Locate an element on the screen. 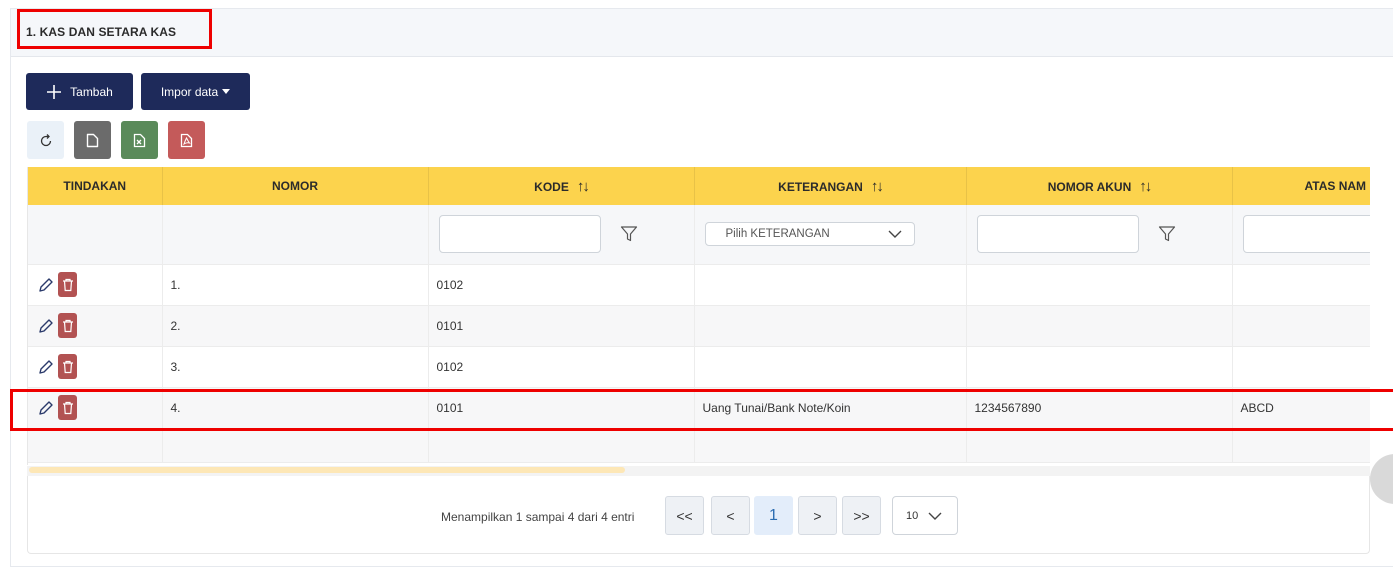 The image size is (1393, 567). table-row: 2. 0101 is located at coordinates (699, 326).